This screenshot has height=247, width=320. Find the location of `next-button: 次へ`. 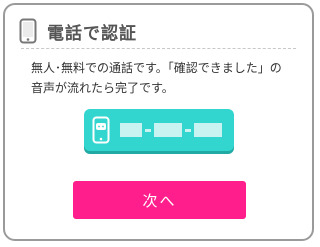

next-button: 次へ is located at coordinates (159, 200).